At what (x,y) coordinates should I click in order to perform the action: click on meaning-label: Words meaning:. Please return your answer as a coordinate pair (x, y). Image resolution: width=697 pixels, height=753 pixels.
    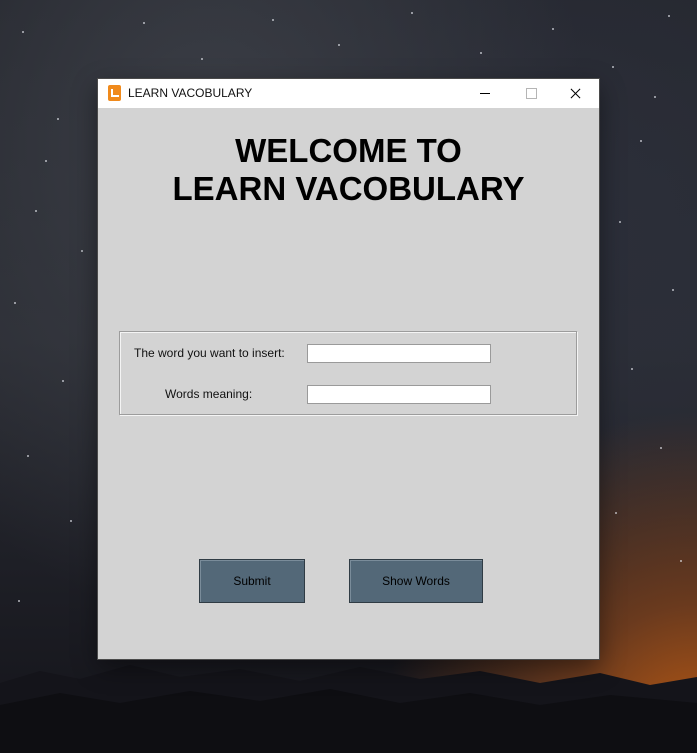
    Looking at the image, I should click on (209, 394).